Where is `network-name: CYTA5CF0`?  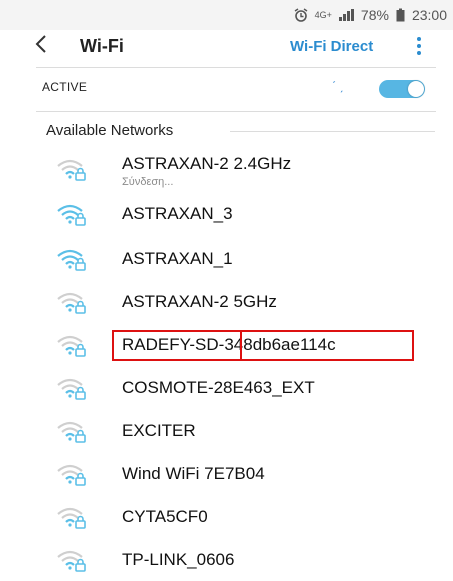
network-name: CYTA5CF0 is located at coordinates (165, 516).